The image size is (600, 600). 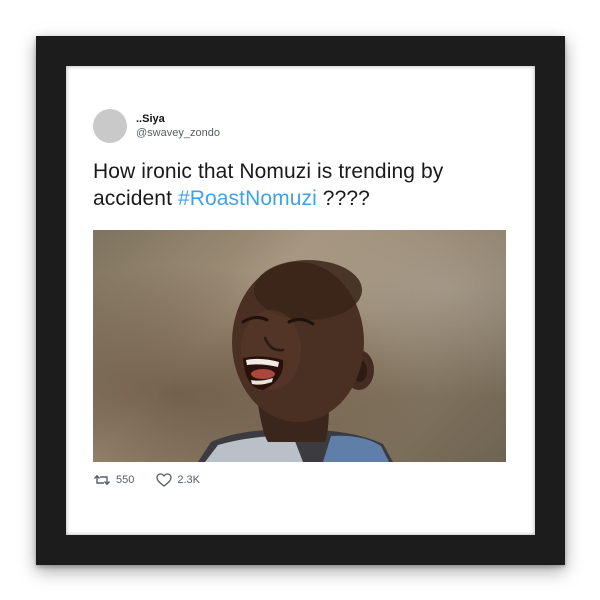 What do you see at coordinates (178, 133) in the screenshot?
I see `user-handle: @swavey_zondo` at bounding box center [178, 133].